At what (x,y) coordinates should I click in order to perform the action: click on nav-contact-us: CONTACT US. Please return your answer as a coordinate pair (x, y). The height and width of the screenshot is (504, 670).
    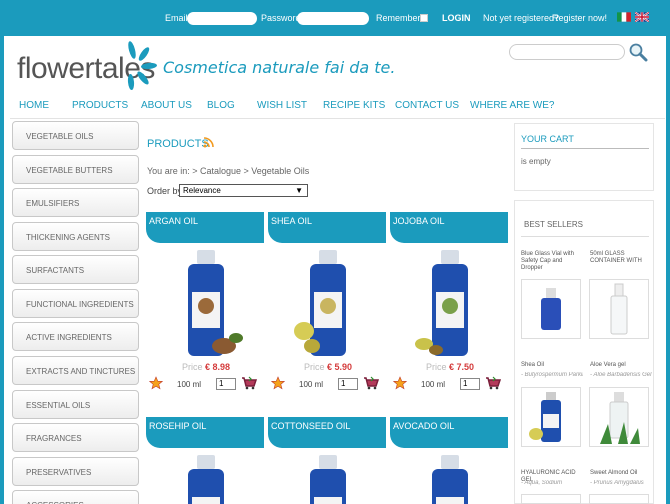
    Looking at the image, I should click on (427, 105).